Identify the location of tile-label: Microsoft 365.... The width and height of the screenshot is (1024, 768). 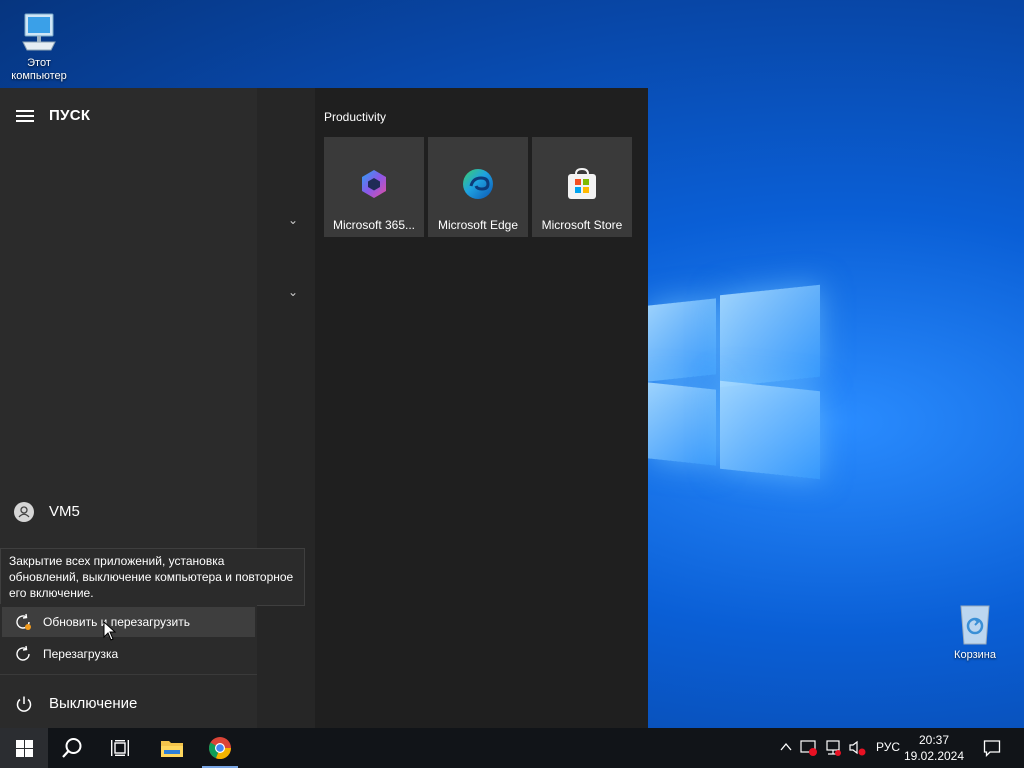
(374, 225).